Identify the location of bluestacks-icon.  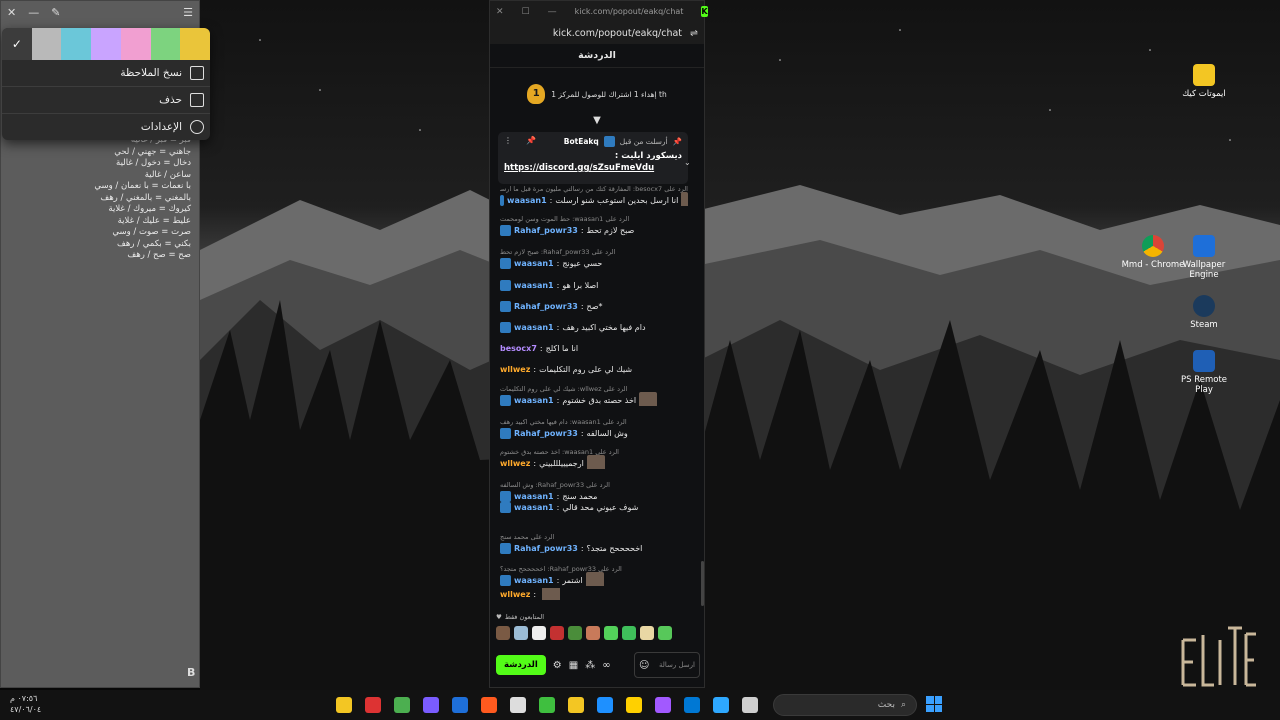
(547, 705).